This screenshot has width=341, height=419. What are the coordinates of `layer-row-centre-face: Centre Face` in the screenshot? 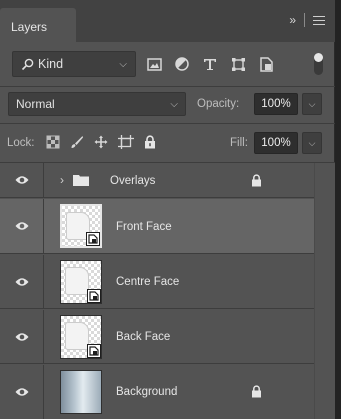 It's located at (167, 282).